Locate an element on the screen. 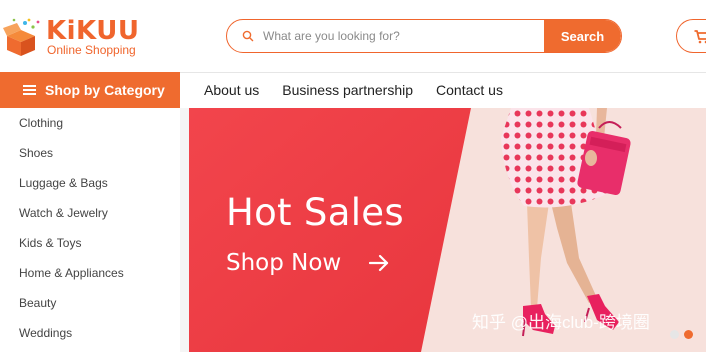  nav-links: About us Business partnership Contact us is located at coordinates (353, 90).